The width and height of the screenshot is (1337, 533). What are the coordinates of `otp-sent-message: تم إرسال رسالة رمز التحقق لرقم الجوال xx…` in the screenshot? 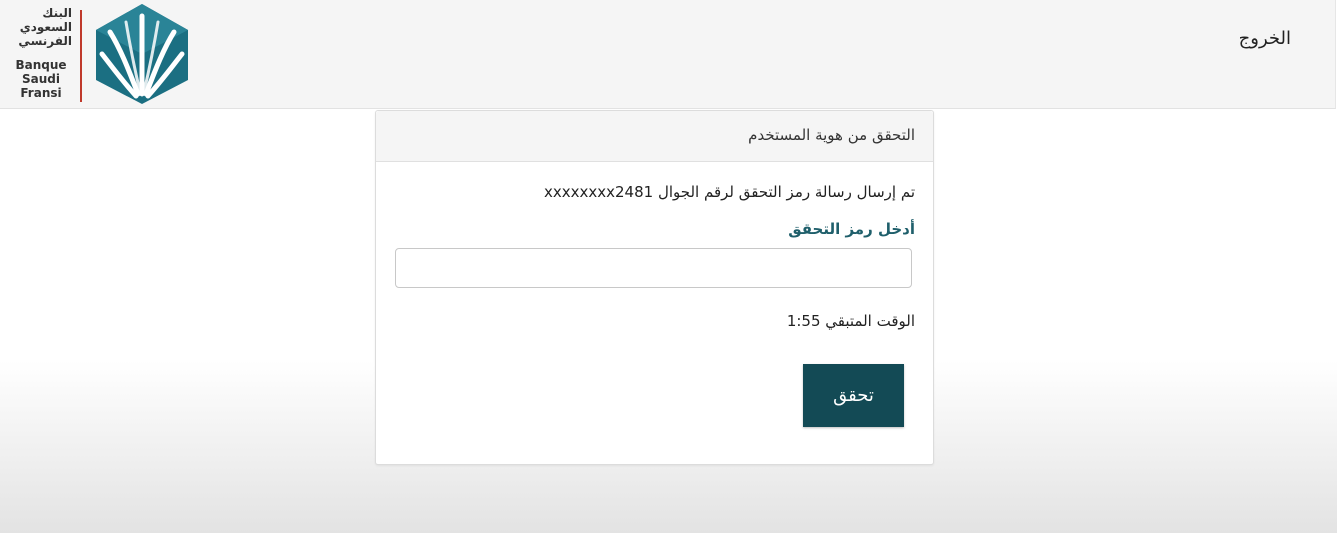 It's located at (729, 192).